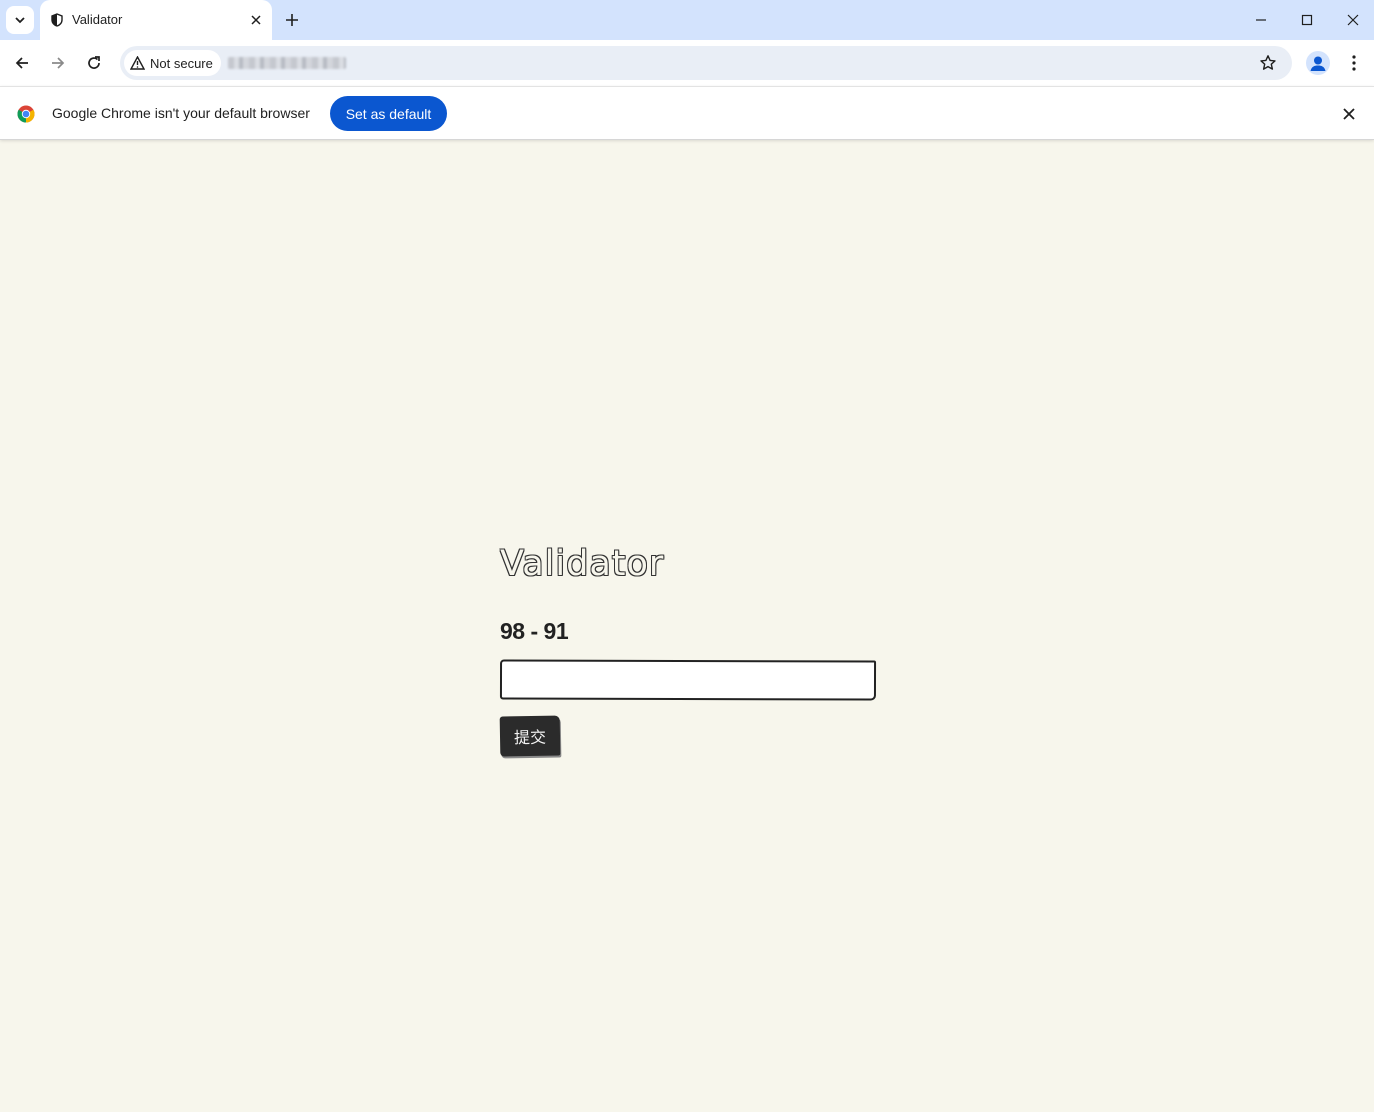  I want to click on tab-validator: Validator, so click(156, 20).